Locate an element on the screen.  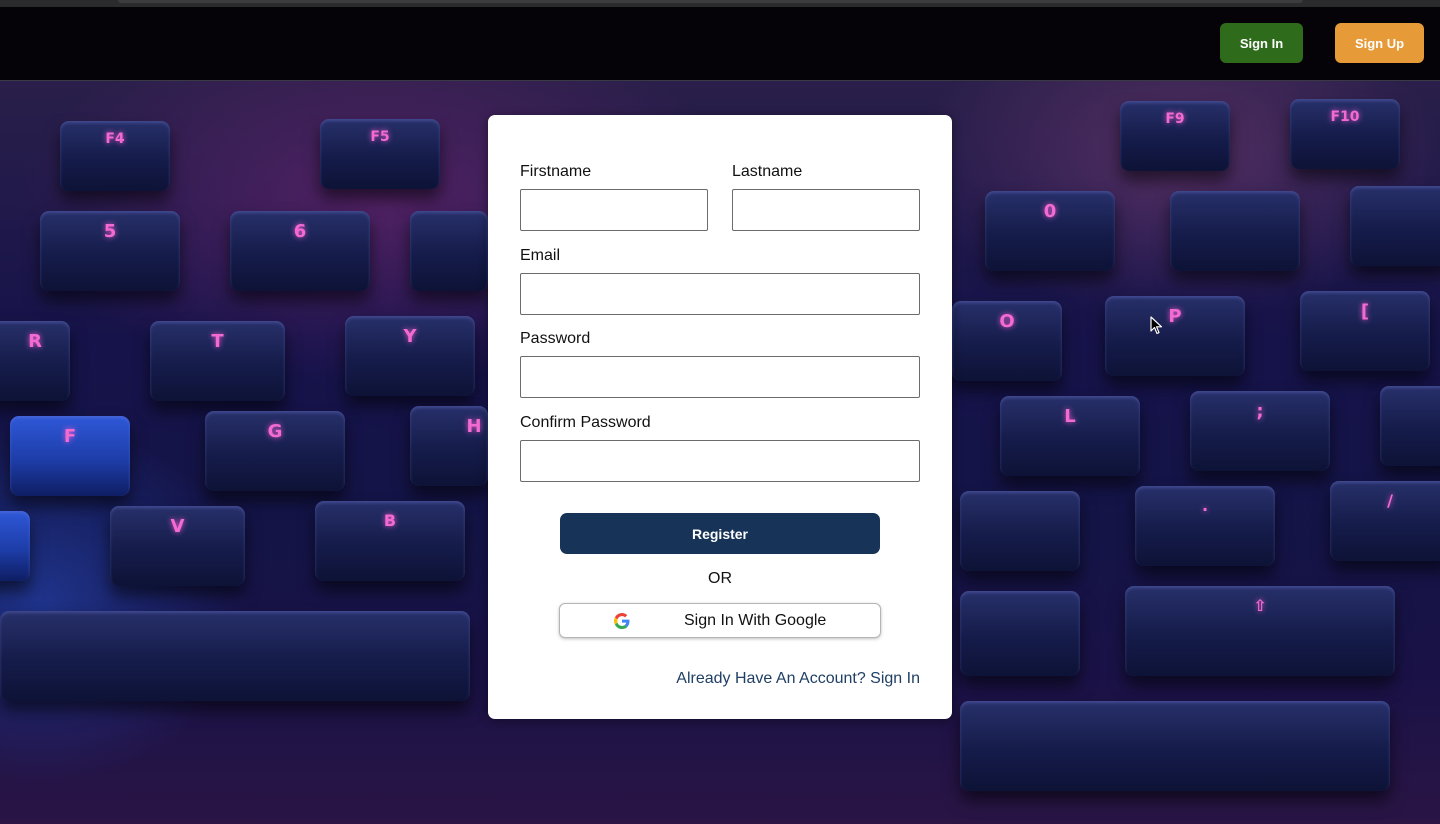
keycap: F is located at coordinates (70, 456).